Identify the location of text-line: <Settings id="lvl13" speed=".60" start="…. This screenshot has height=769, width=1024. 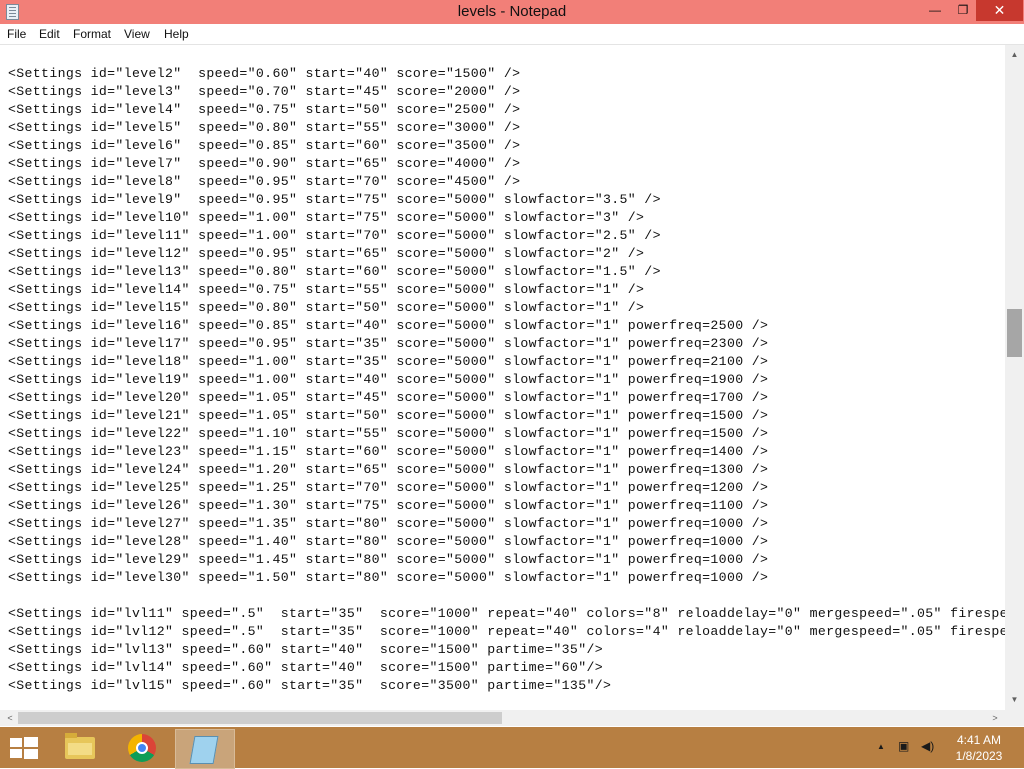
(305, 649).